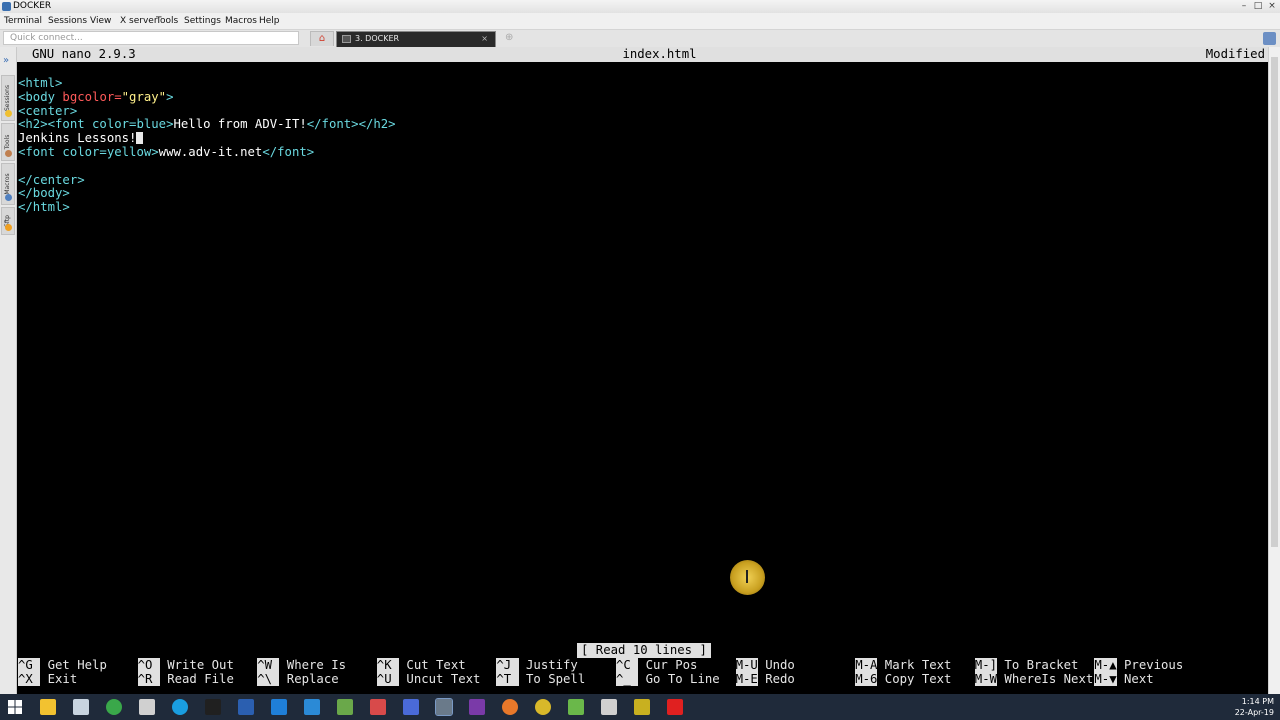  What do you see at coordinates (8, 221) in the screenshot?
I see `sidebar-tab-sftp: Sftp` at bounding box center [8, 221].